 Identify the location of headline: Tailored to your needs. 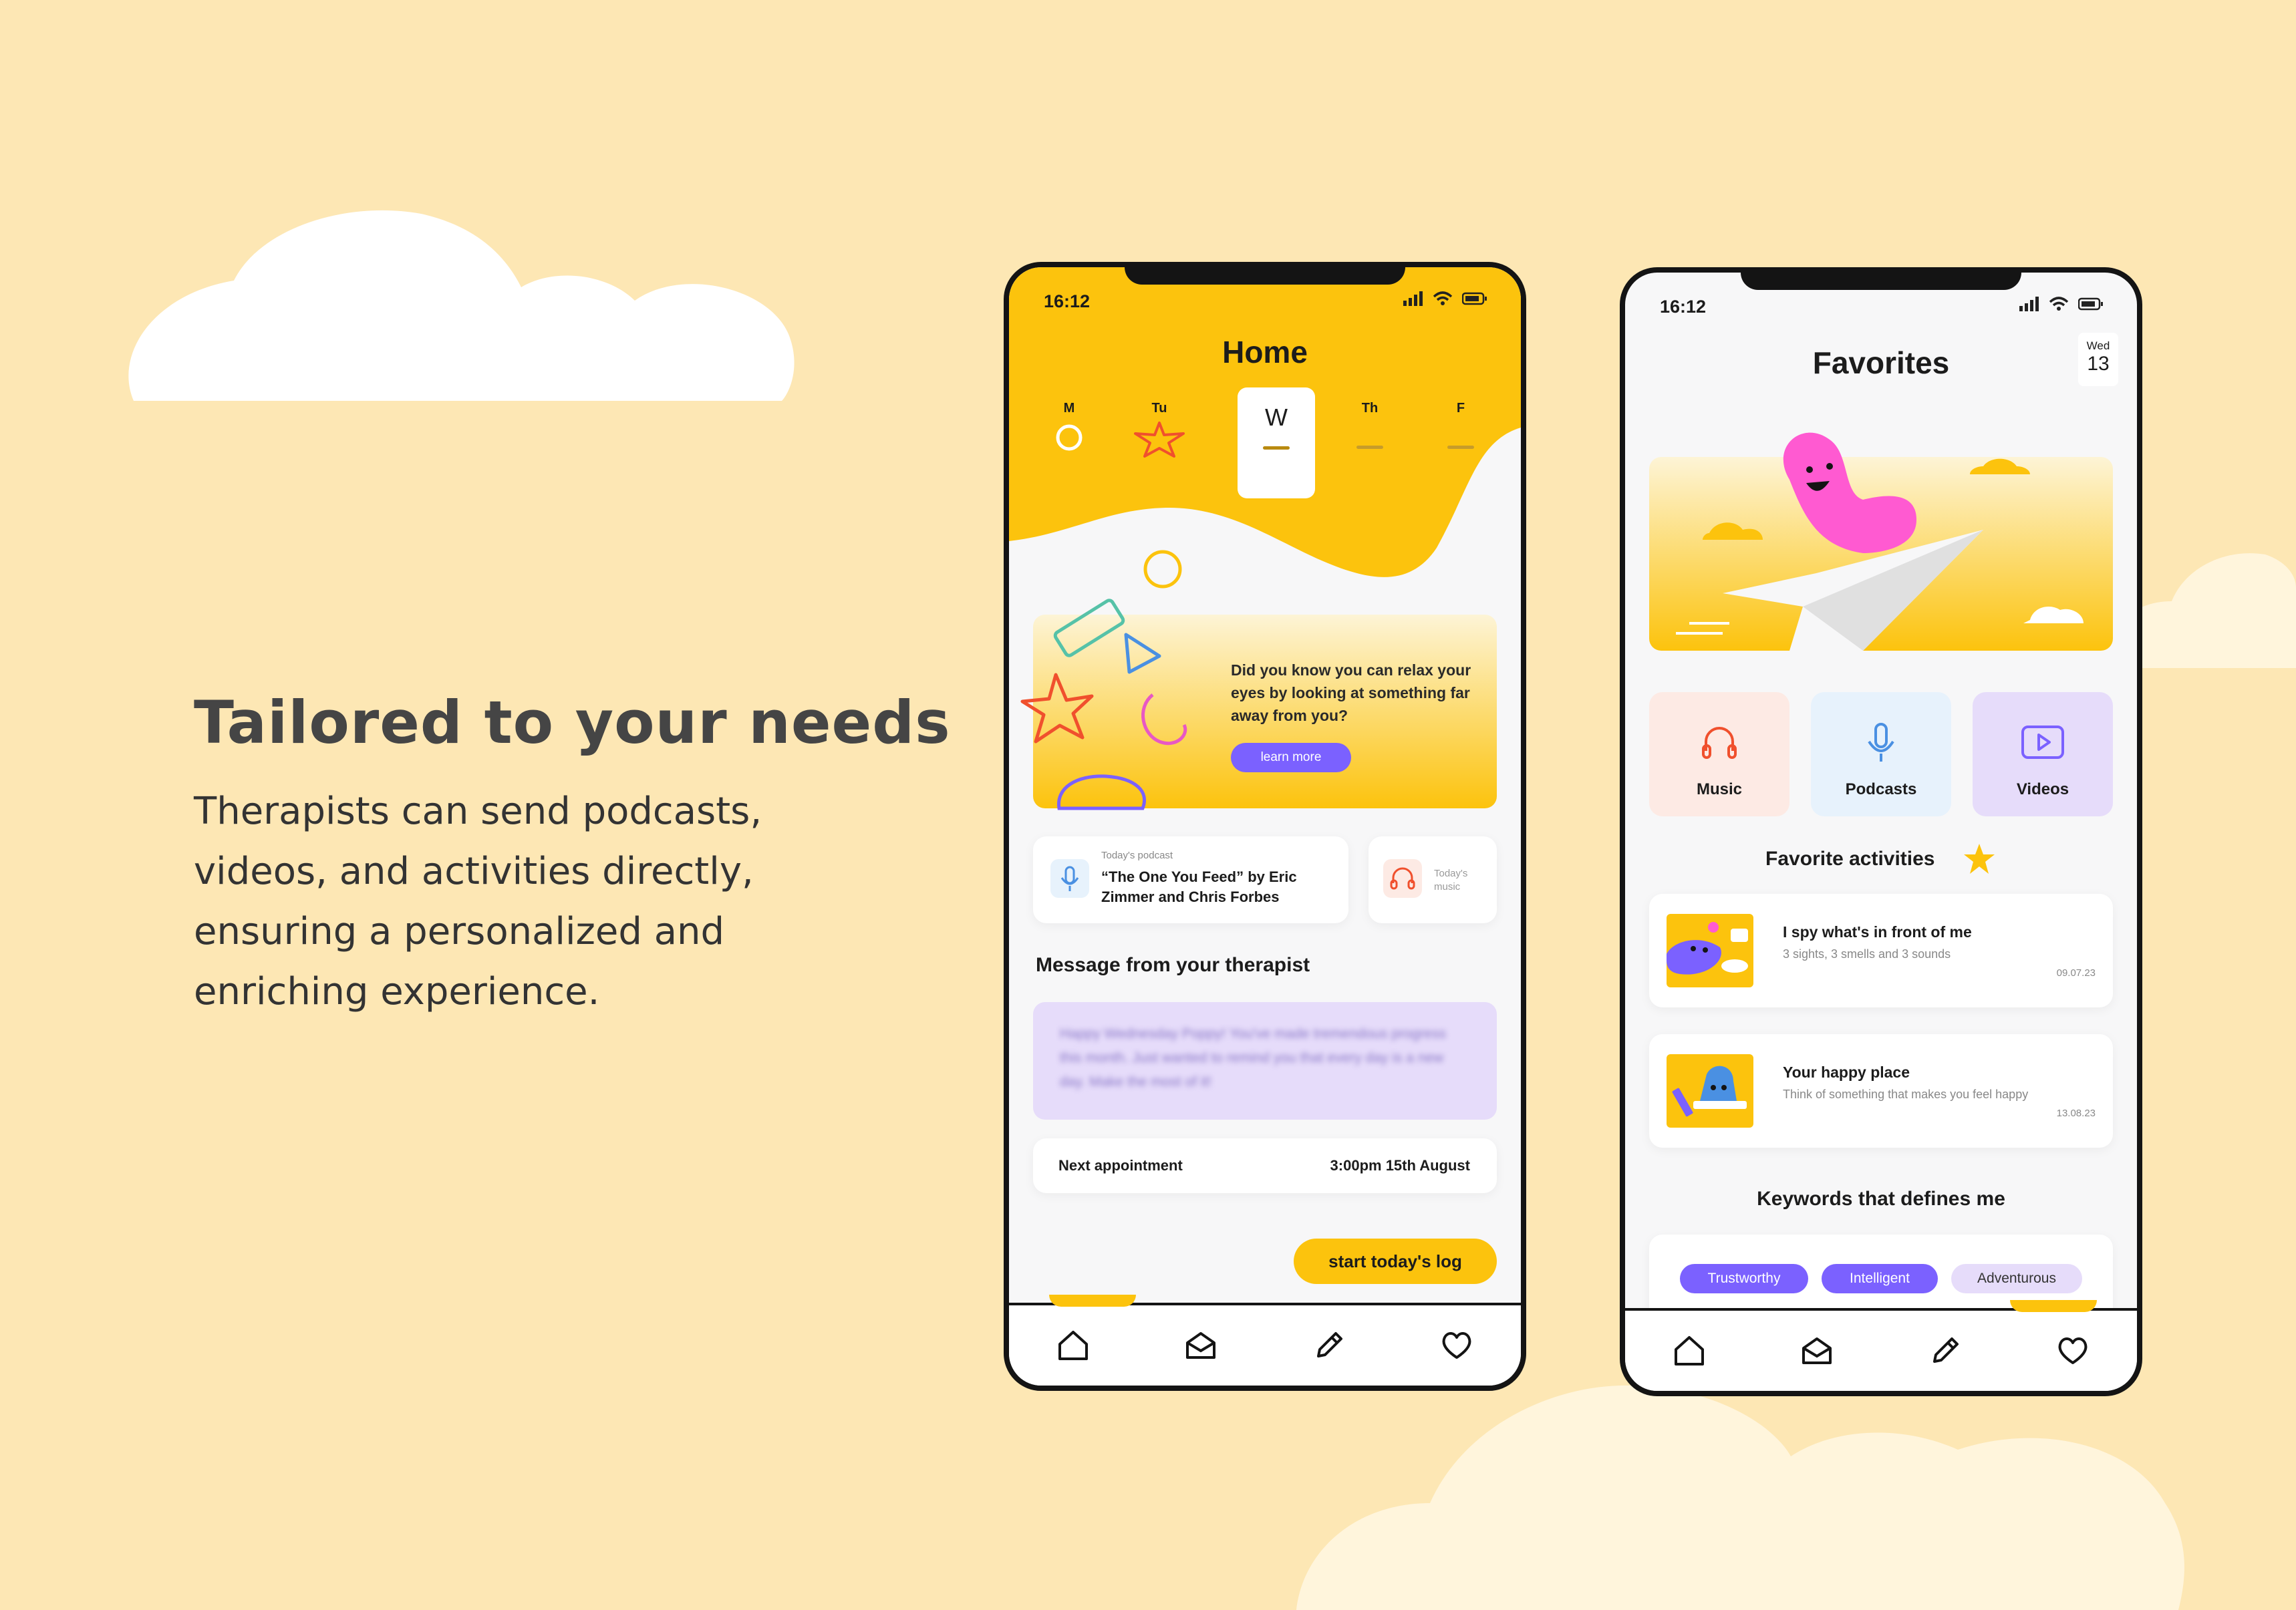
(572, 722).